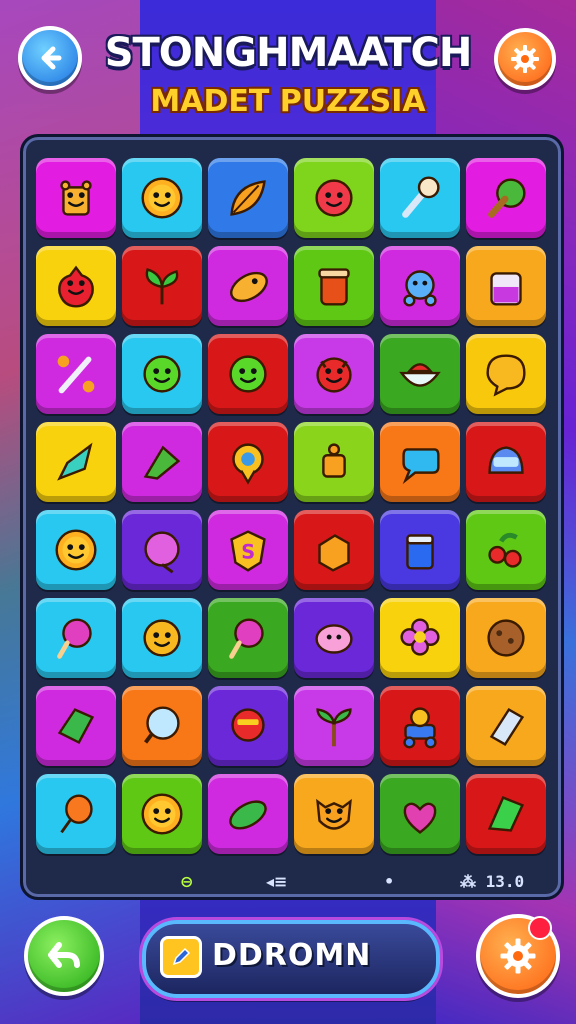 This screenshot has width=576, height=1024. I want to click on cup-icon, so click(76, 198).